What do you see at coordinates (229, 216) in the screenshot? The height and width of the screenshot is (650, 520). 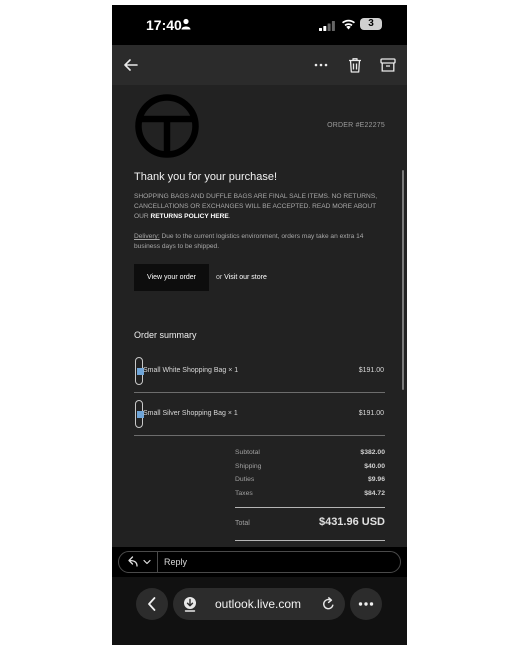 I see `policy-end: .` at bounding box center [229, 216].